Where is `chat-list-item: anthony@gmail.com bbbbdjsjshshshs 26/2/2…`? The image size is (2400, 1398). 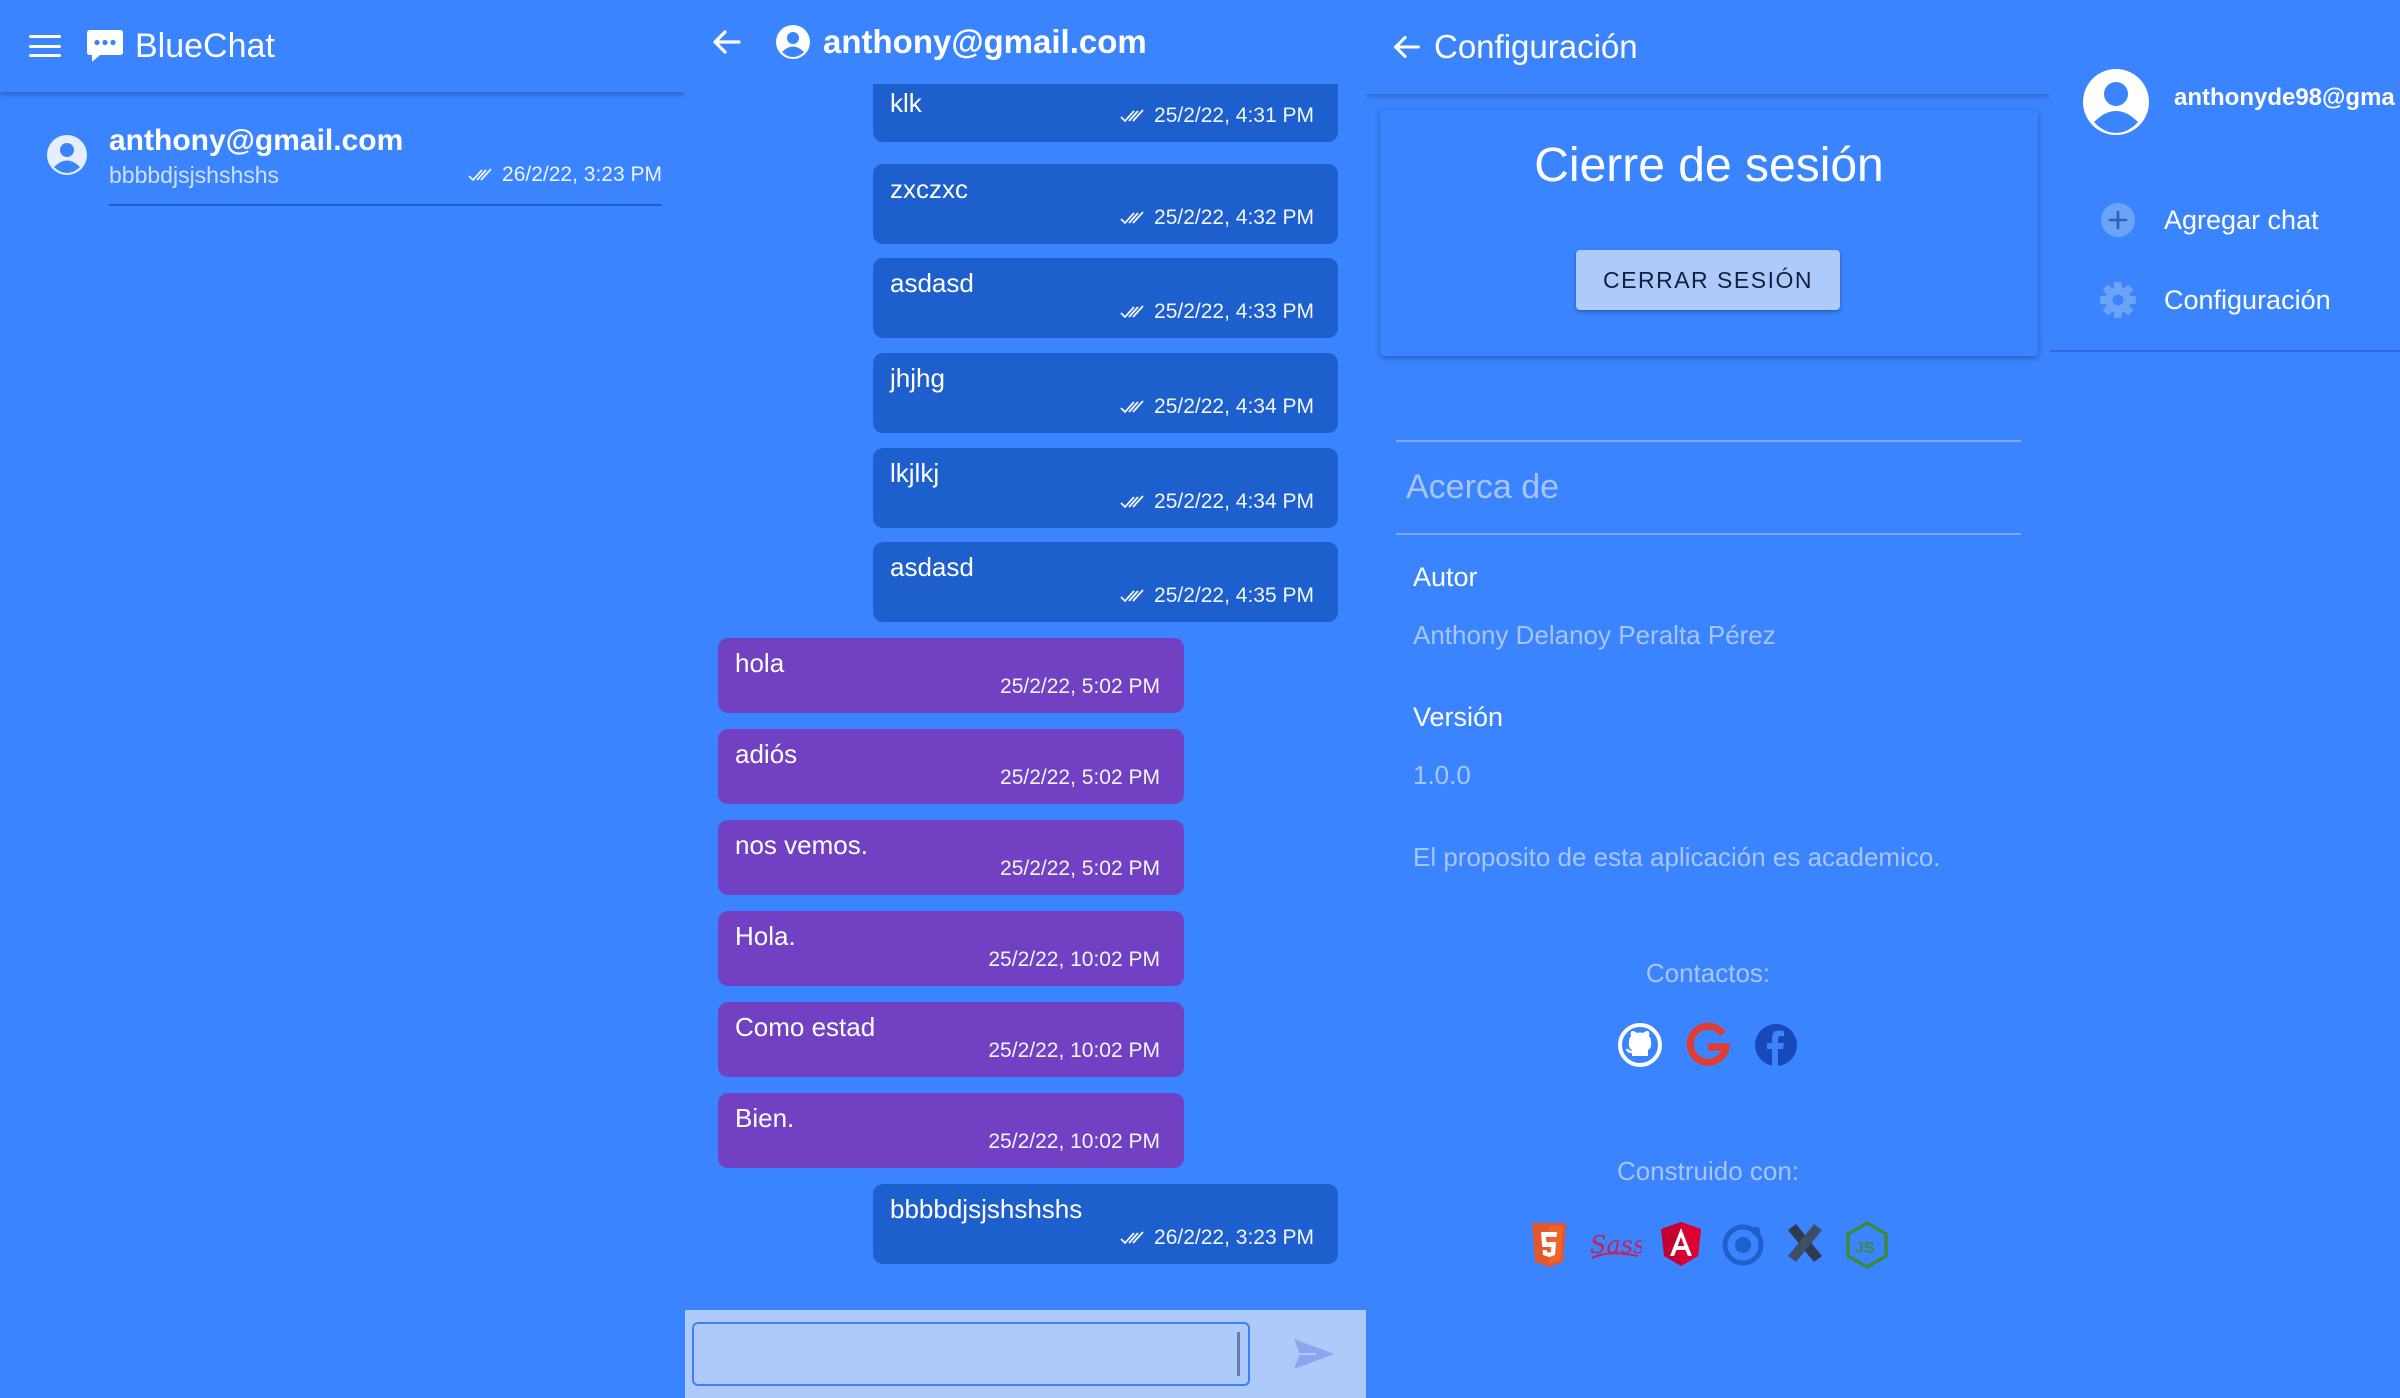 chat-list-item: anthony@gmail.com bbbbdjsjshshshs 26/2/2… is located at coordinates (352, 165).